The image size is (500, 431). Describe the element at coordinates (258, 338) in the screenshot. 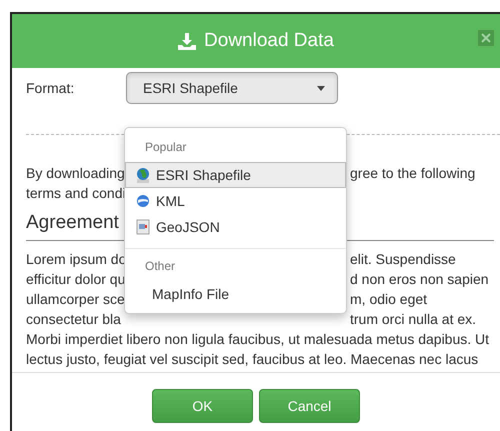

I see `agreement-text: Morbi imperdiet libero non ligula faucibus, ut malesuada metus dapibus. Ut` at that location.